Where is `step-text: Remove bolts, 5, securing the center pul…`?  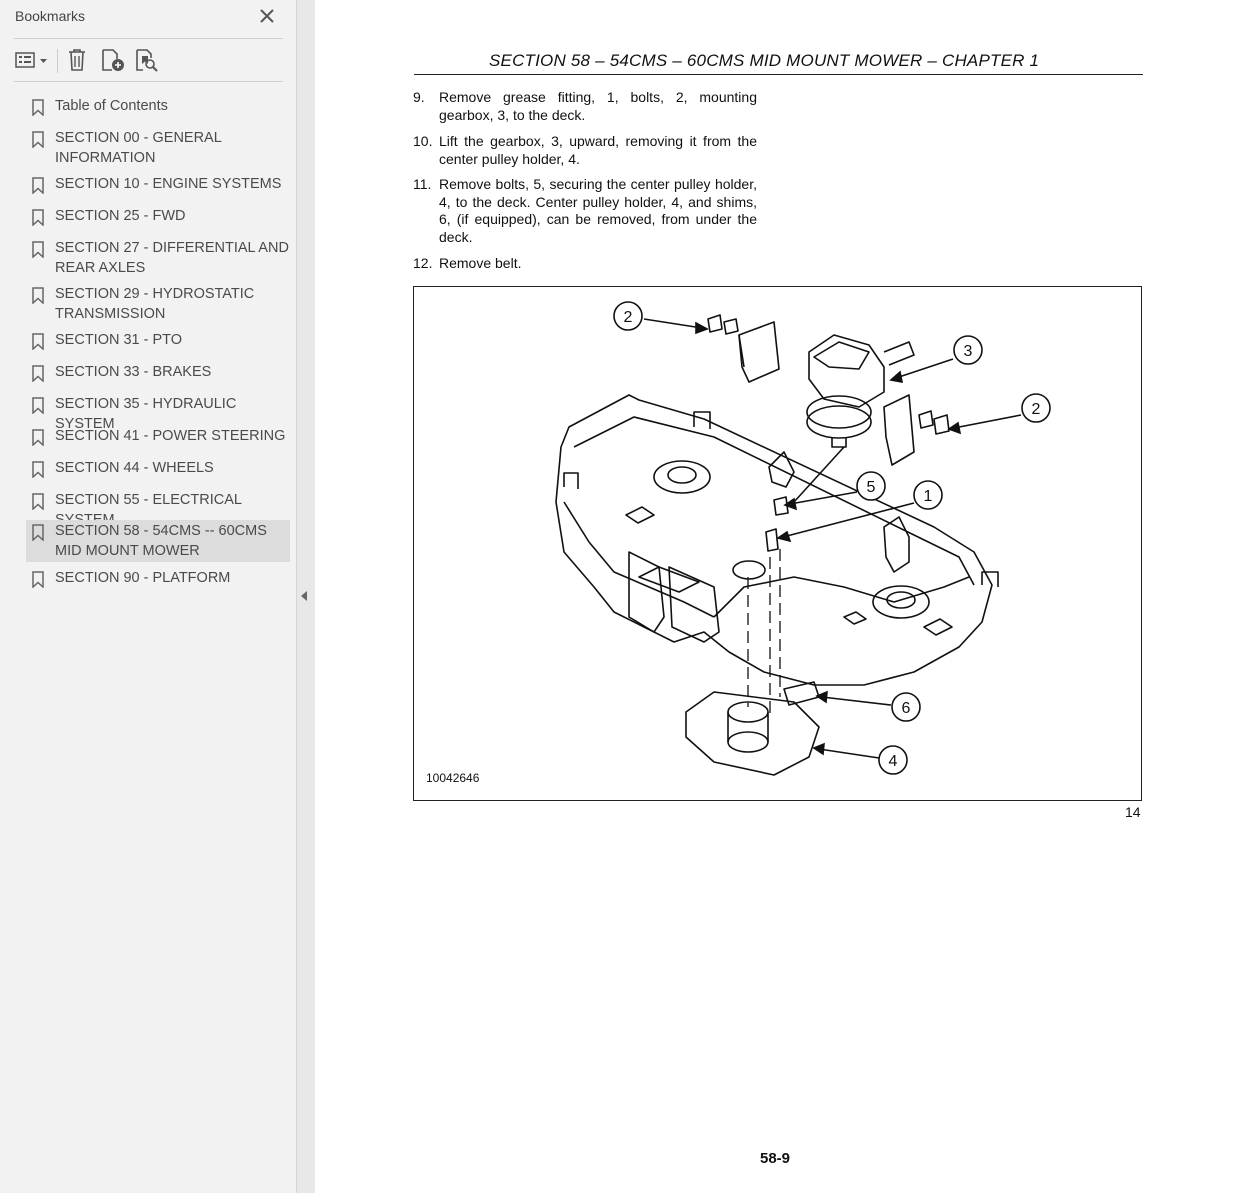
step-text: Remove bolts, 5, securing the center pul… is located at coordinates (598, 210).